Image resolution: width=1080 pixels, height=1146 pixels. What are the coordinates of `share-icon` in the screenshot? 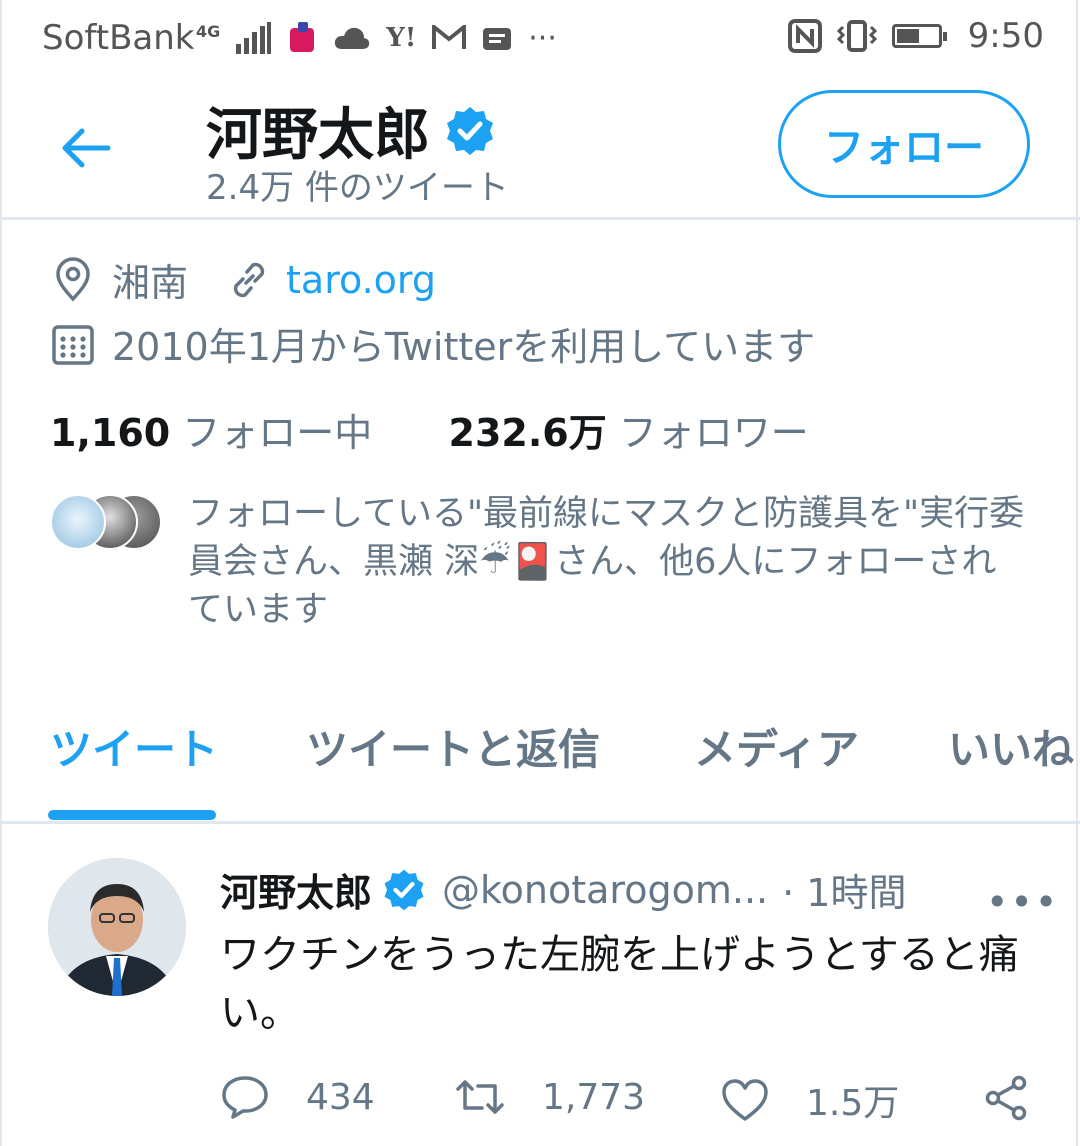 It's located at (1006, 1098).